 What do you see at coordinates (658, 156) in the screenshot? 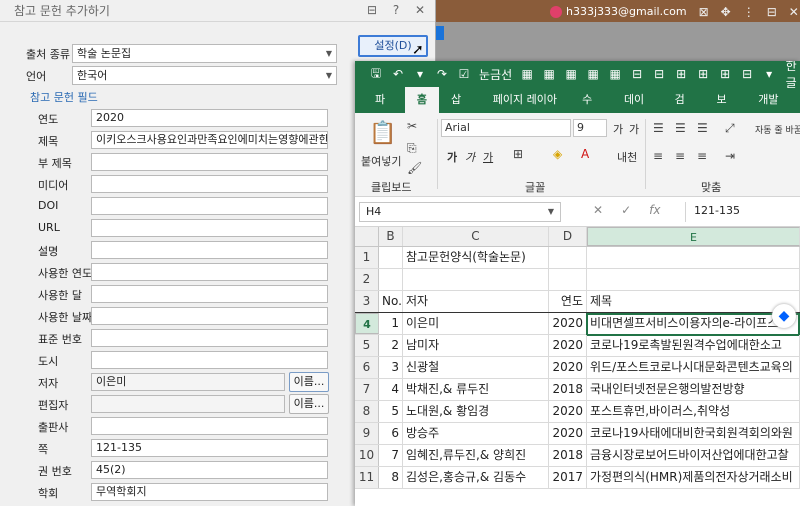
I see `align-left-icon: ≡` at bounding box center [658, 156].